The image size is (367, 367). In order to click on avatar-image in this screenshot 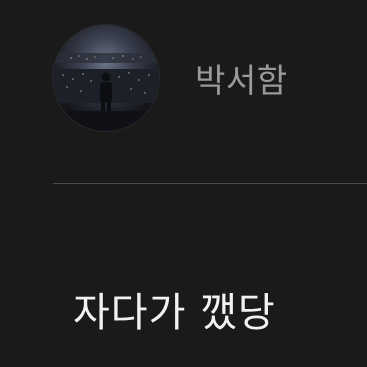, I will do `click(106, 78)`.